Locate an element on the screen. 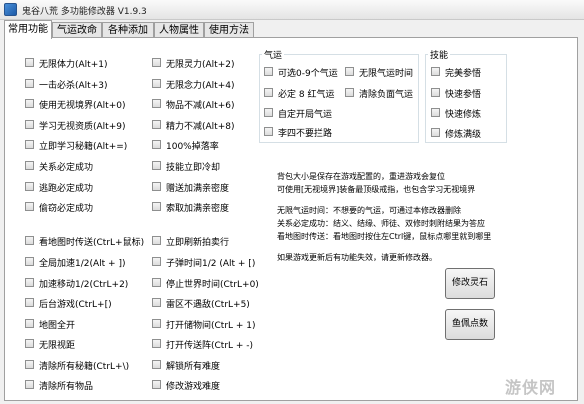 The width and height of the screenshot is (584, 404). info-line: 背包大小是保存在游戏配置的，重进游戏会复位 is located at coordinates (361, 176).